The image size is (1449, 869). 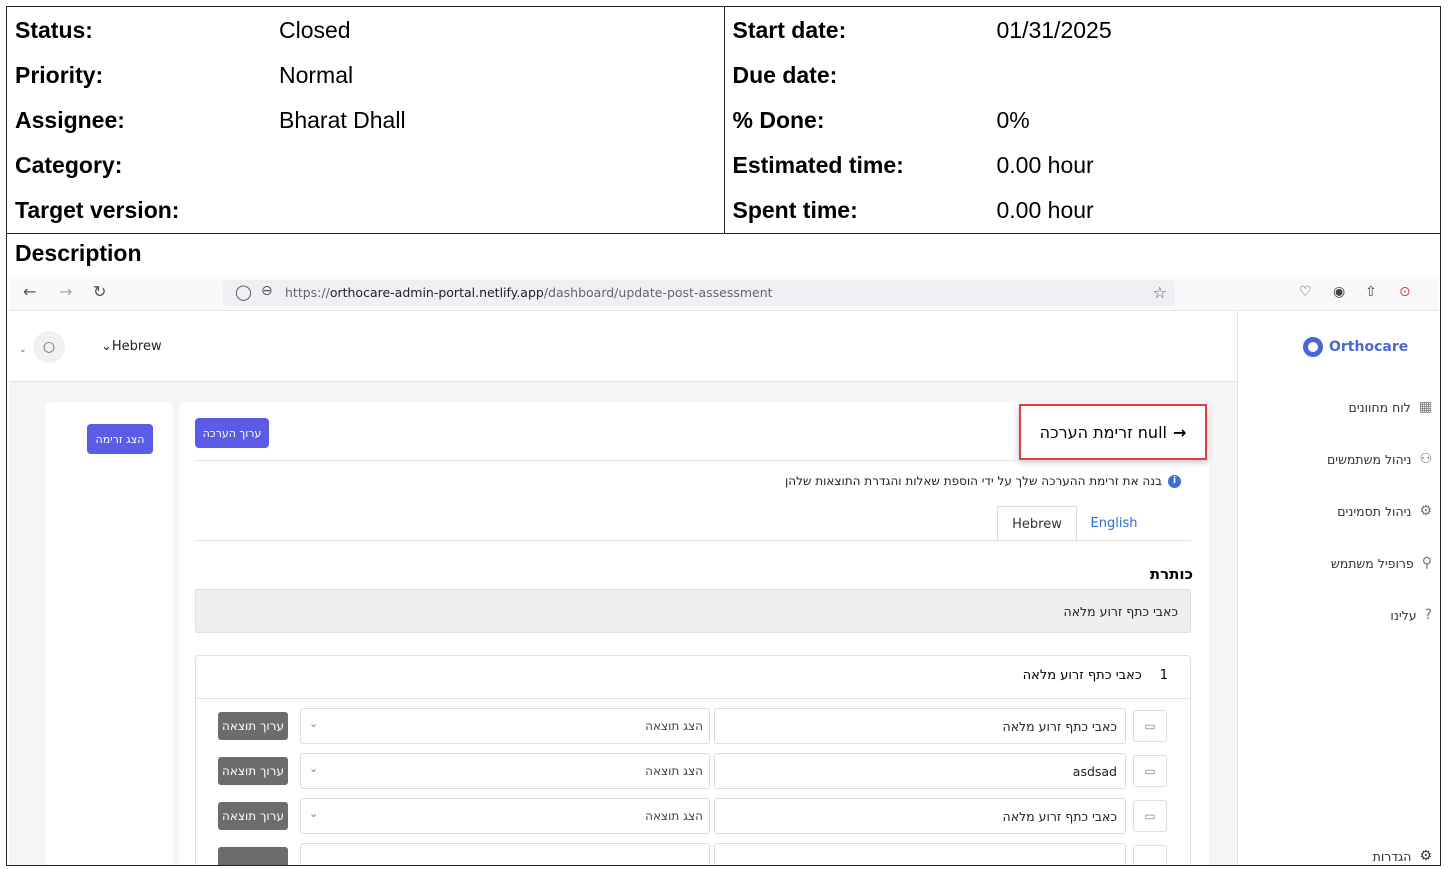 I want to click on settings-icon: ⚙, so click(x=1425, y=856).